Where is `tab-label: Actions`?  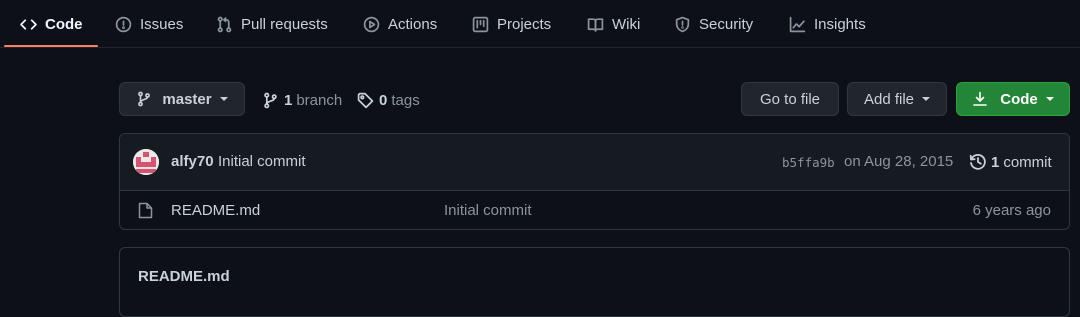 tab-label: Actions is located at coordinates (413, 24).